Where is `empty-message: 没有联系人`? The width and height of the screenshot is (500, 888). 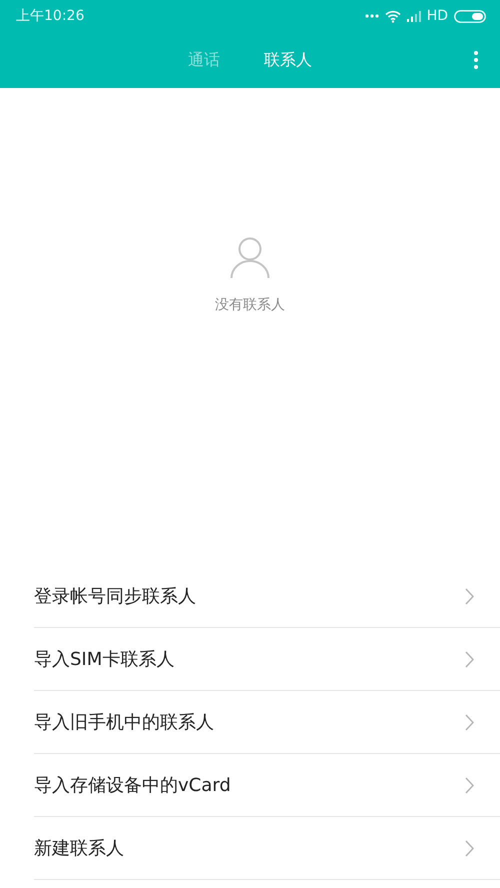
empty-message: 没有联系人 is located at coordinates (250, 305).